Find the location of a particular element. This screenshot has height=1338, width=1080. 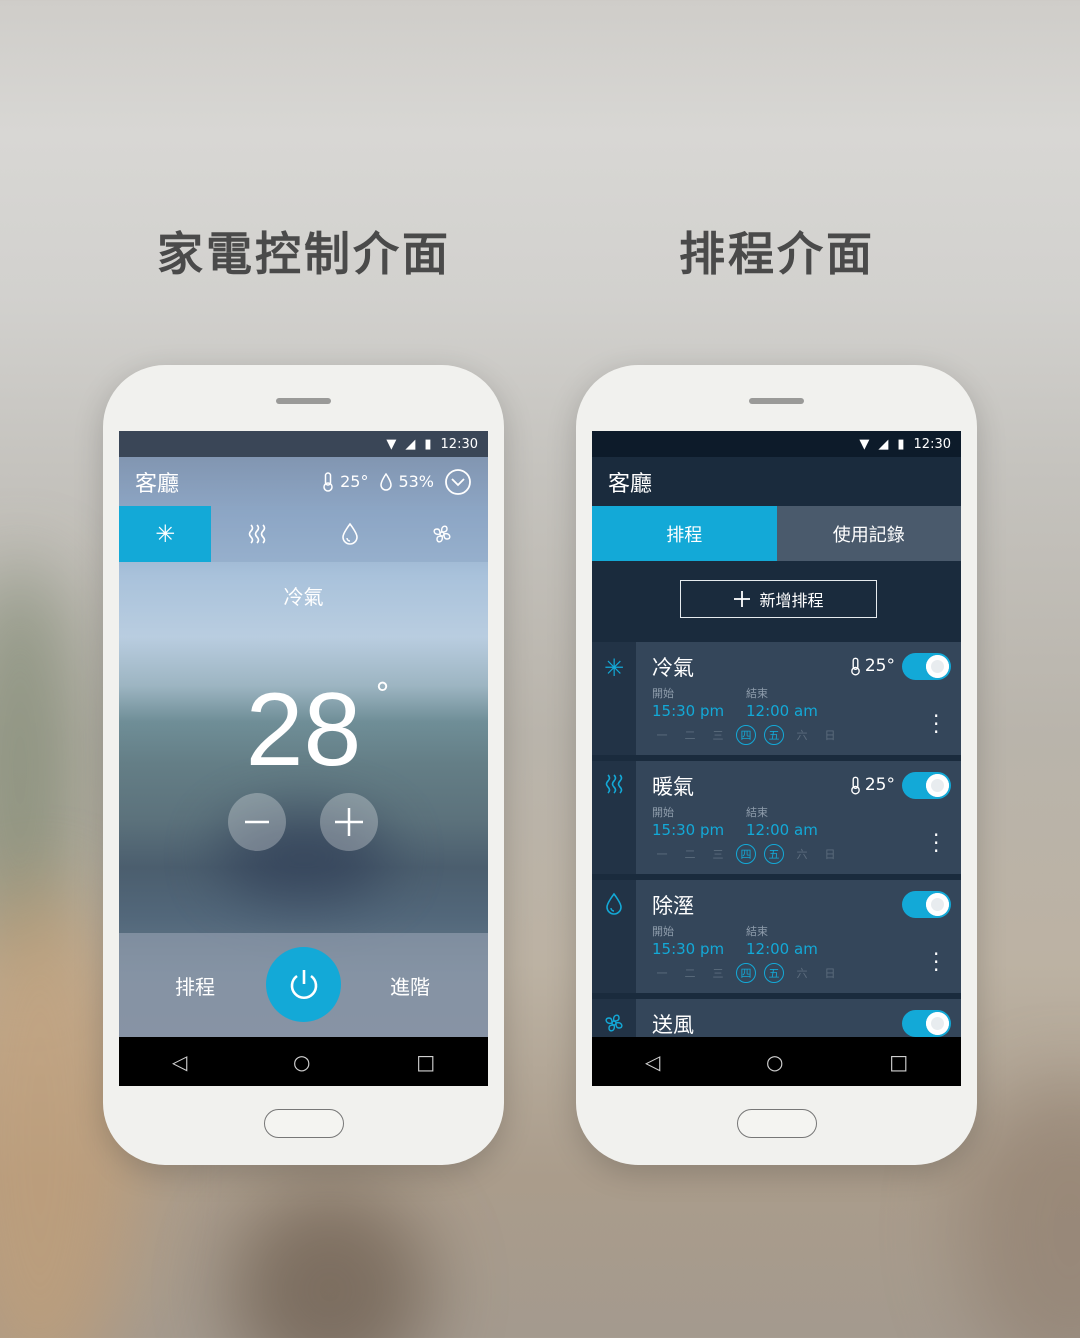

schedule-mode-name: 送風 is located at coordinates (673, 1025).